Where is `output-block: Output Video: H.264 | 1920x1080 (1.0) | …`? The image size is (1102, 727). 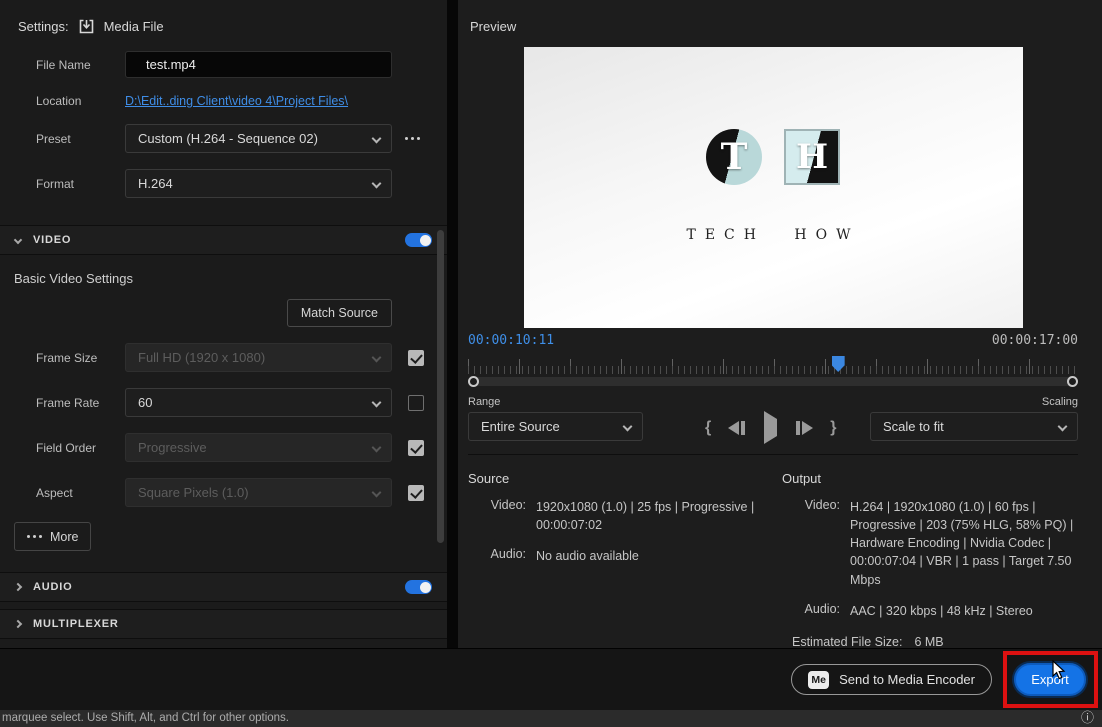 output-block: Output Video: H.264 | 1920x1080 (1.0) | … is located at coordinates (930, 560).